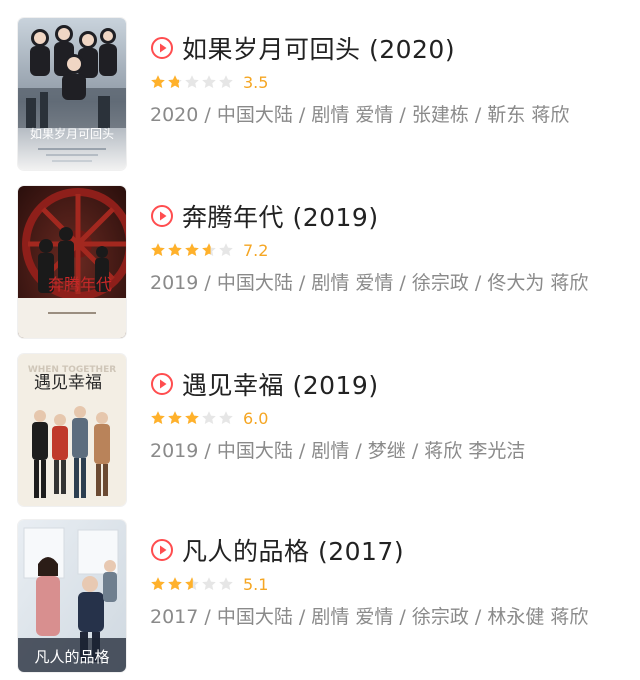 The width and height of the screenshot is (640, 680). What do you see at coordinates (293, 550) in the screenshot?
I see `movie-title: 凡人的品格 (2017)` at bounding box center [293, 550].